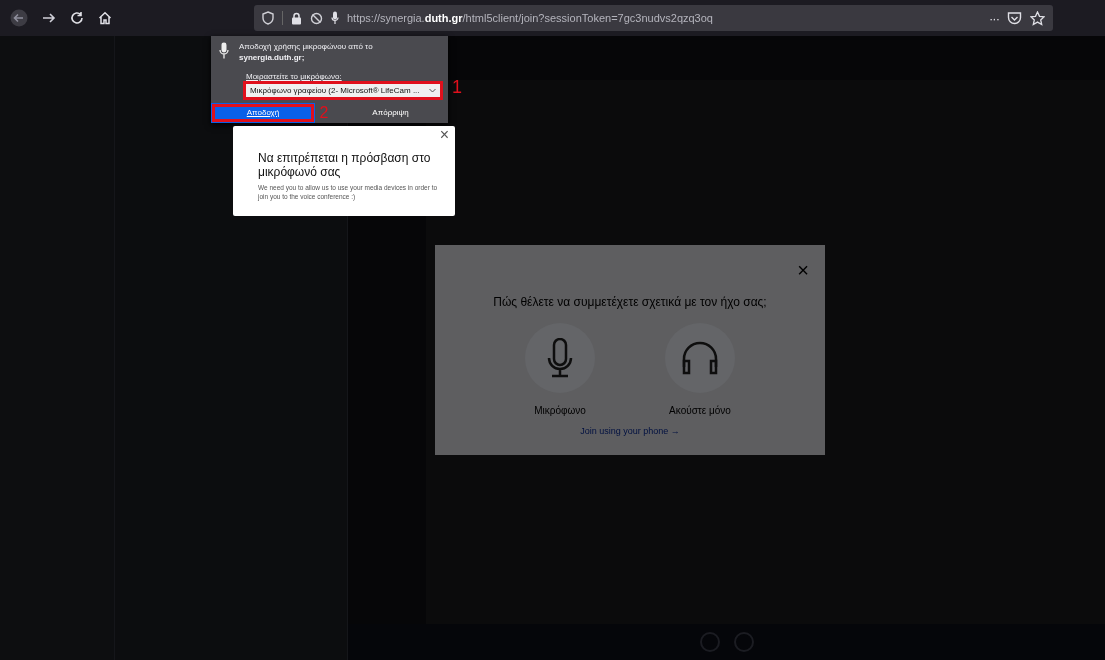 Image resolution: width=1105 pixels, height=660 pixels. What do you see at coordinates (19, 18) in the screenshot?
I see `back-icon` at bounding box center [19, 18].